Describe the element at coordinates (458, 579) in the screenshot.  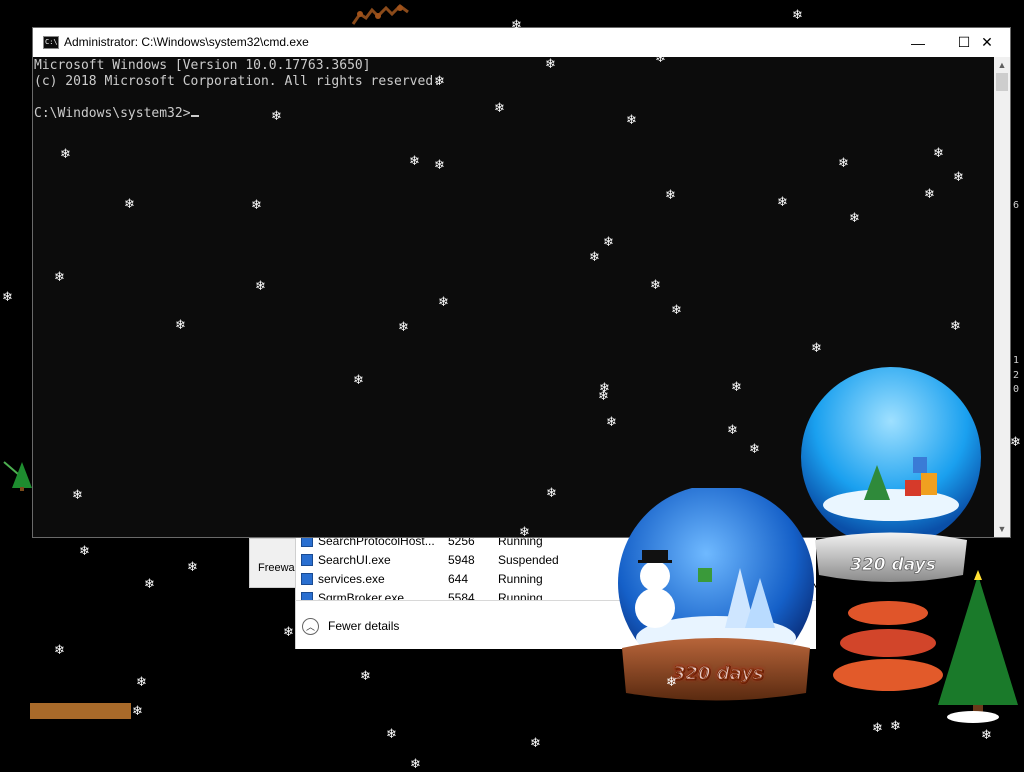
I see `process-pid: 644` at that location.